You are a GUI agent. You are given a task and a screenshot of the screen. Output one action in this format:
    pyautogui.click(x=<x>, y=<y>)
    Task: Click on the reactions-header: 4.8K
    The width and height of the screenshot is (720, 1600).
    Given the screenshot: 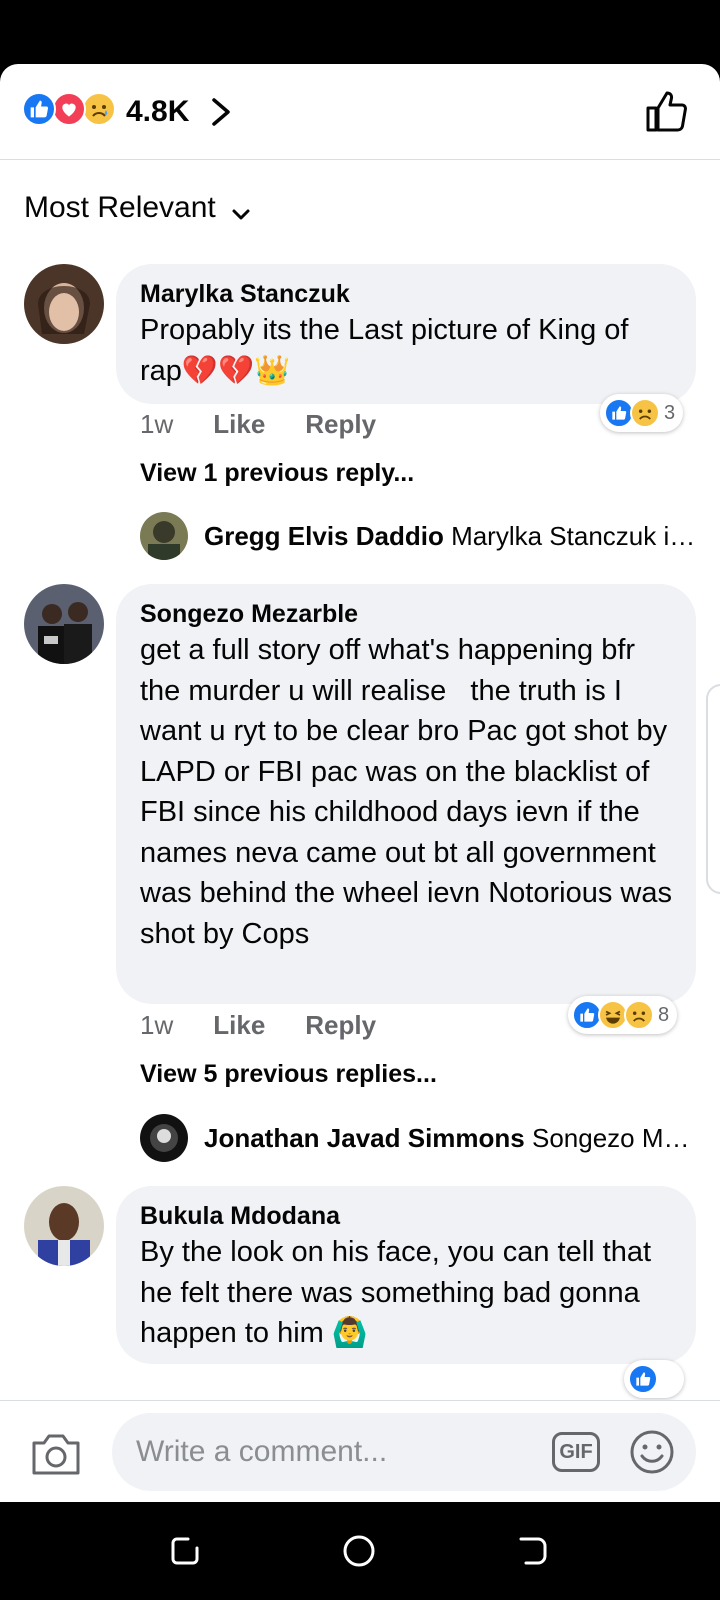 What is the action you would take?
    pyautogui.click(x=360, y=112)
    